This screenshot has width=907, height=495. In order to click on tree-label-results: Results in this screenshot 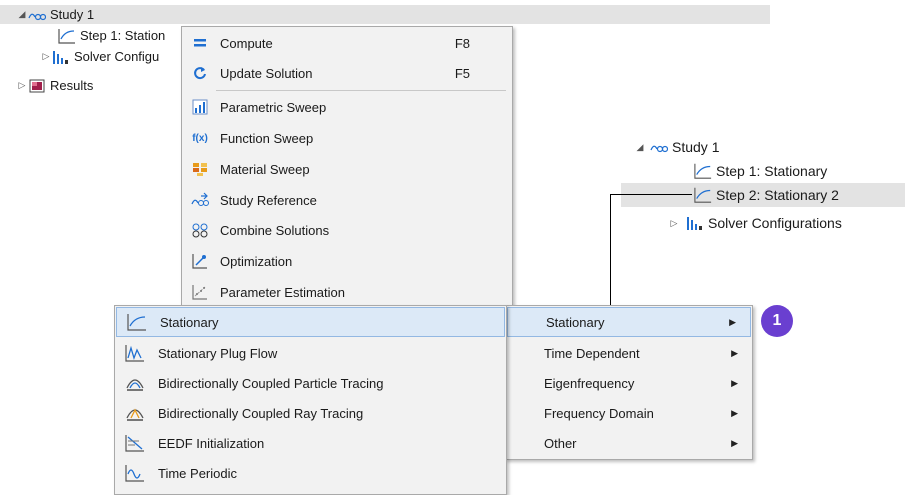, I will do `click(72, 85)`.